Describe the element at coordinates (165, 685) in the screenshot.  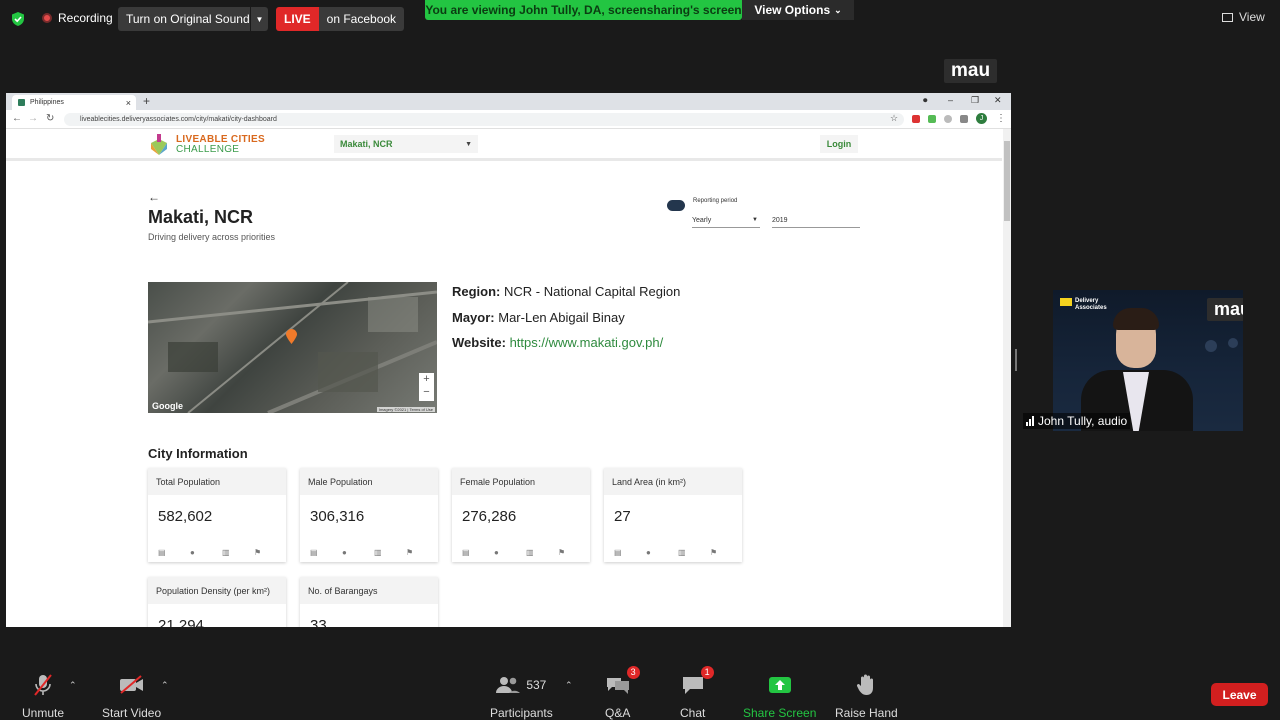
I see `video-options-chevron-icon: ⌃` at that location.